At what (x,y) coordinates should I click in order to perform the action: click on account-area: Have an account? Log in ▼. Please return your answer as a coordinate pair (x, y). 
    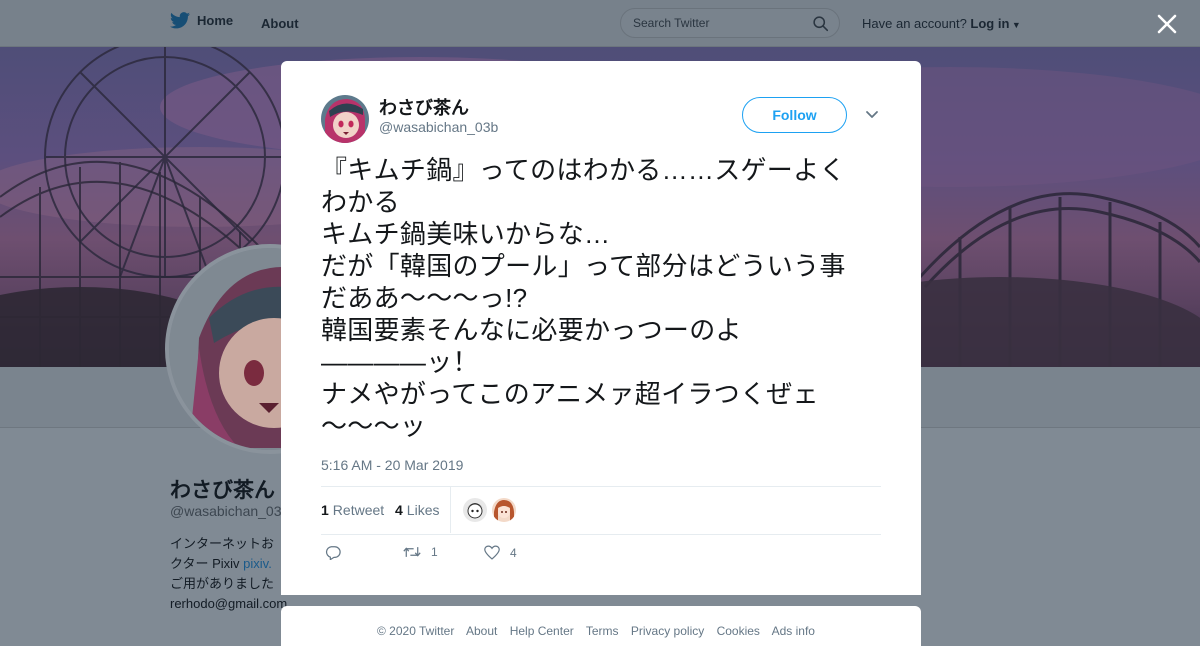
    Looking at the image, I should click on (941, 23).